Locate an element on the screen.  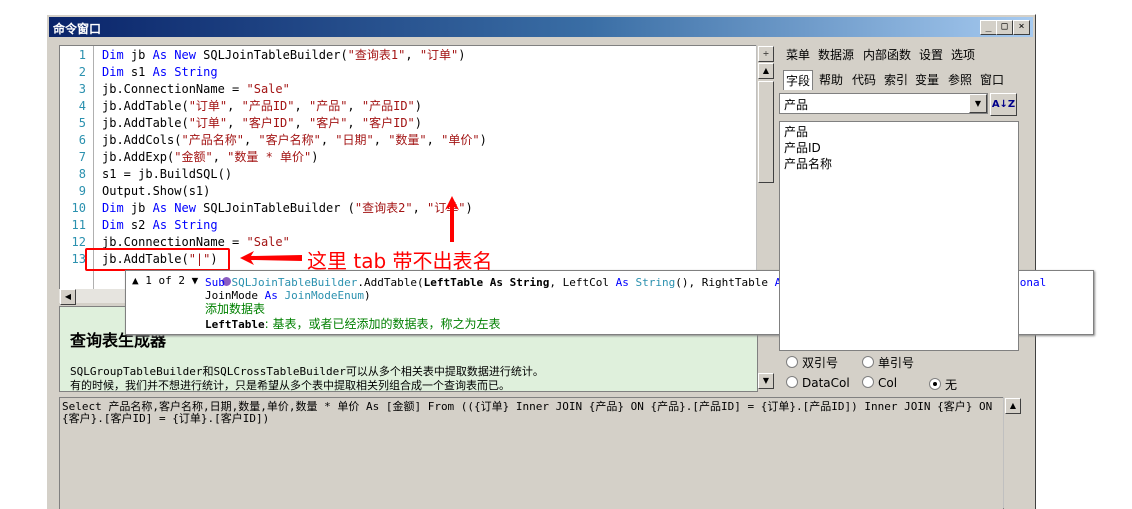
parameter-info: LeftTable: 基表，或者已经添加的数据表，称之为左表 is located at coordinates (352, 324).